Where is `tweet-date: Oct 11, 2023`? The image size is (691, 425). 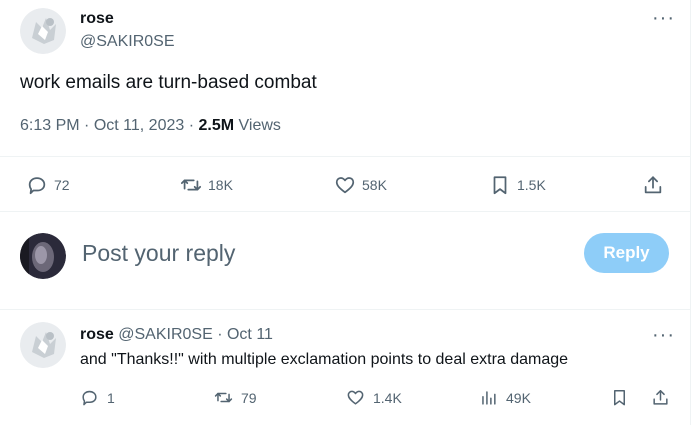
tweet-date: Oct 11, 2023 is located at coordinates (139, 125).